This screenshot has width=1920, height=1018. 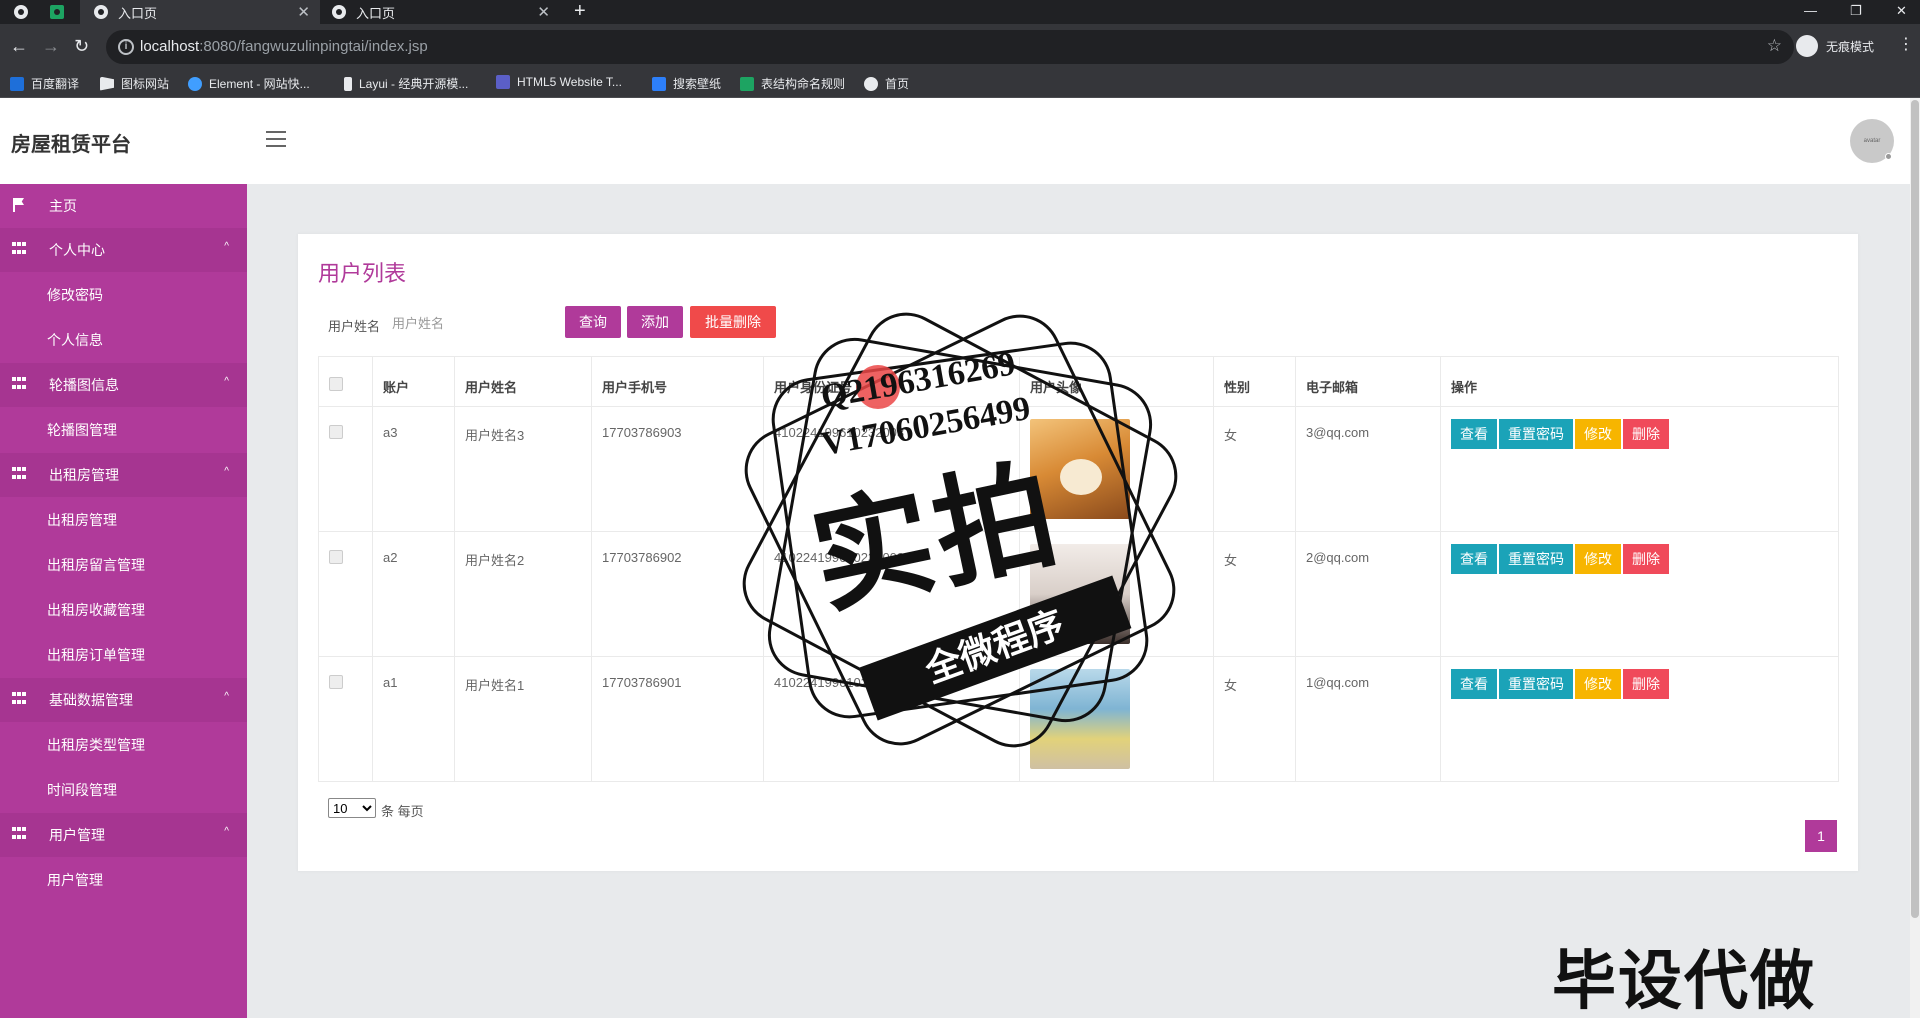 What do you see at coordinates (352, 808) in the screenshot?
I see `page-size-select: 10` at bounding box center [352, 808].